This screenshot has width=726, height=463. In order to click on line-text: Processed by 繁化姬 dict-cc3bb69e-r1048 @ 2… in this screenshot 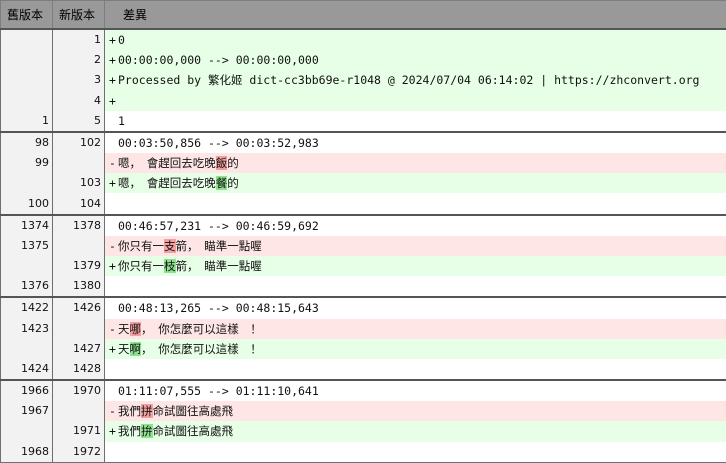, I will do `click(409, 80)`.